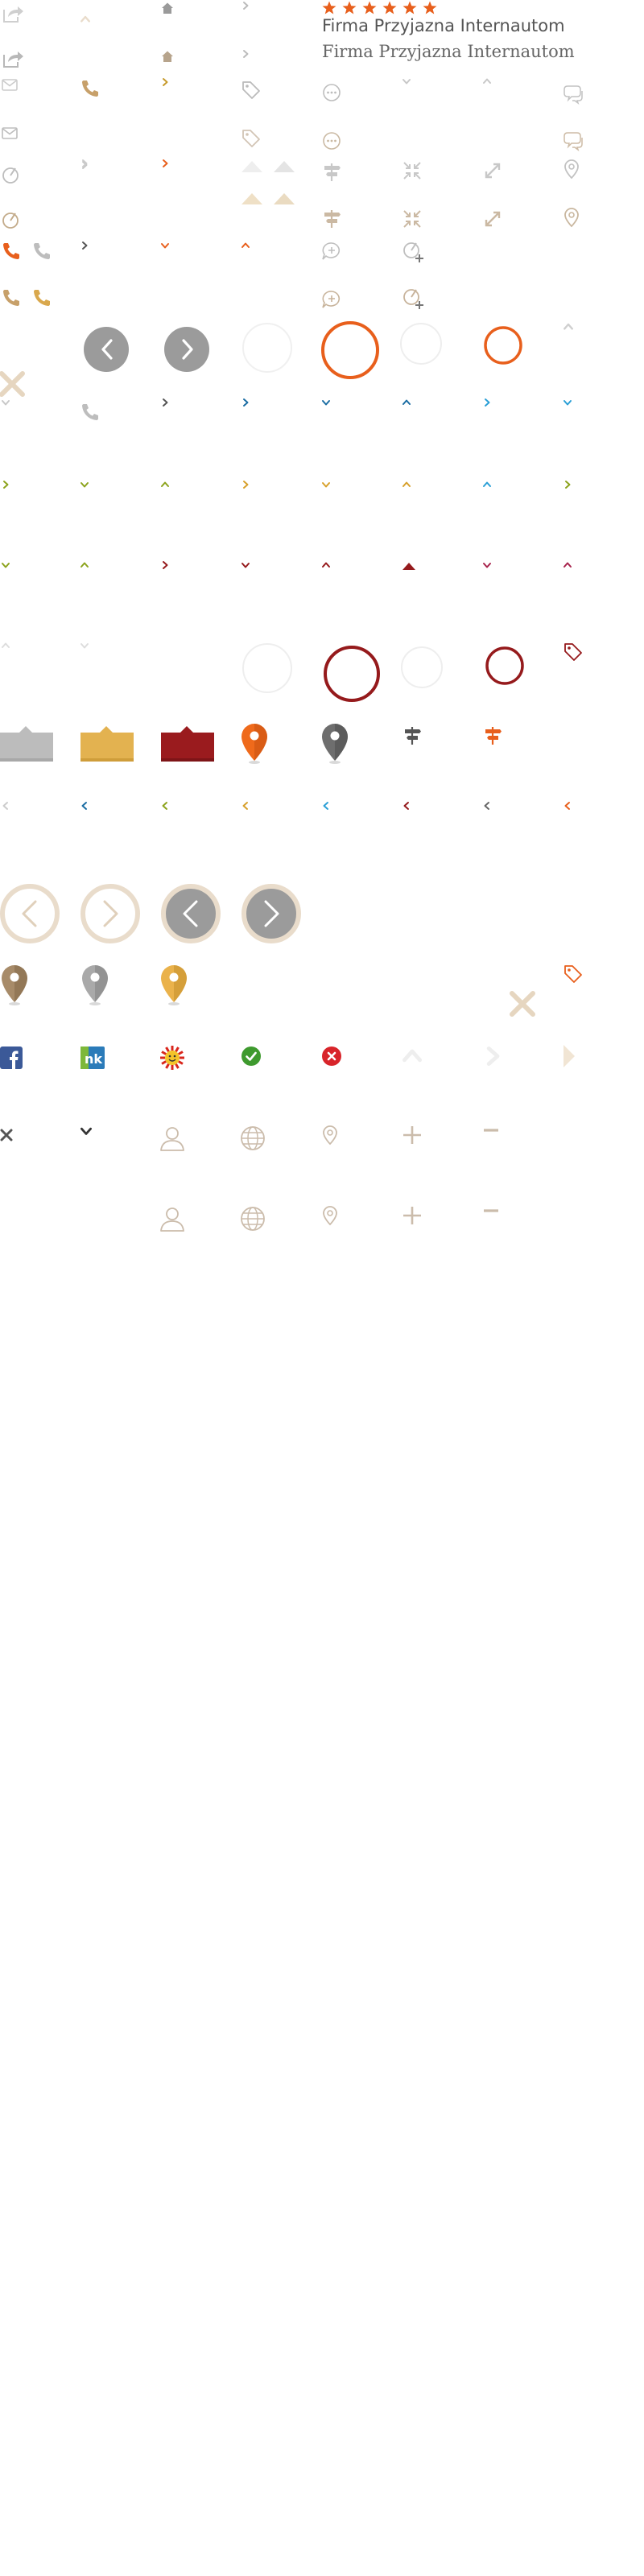  What do you see at coordinates (6, 1135) in the screenshot?
I see `close-icon-dark` at bounding box center [6, 1135].